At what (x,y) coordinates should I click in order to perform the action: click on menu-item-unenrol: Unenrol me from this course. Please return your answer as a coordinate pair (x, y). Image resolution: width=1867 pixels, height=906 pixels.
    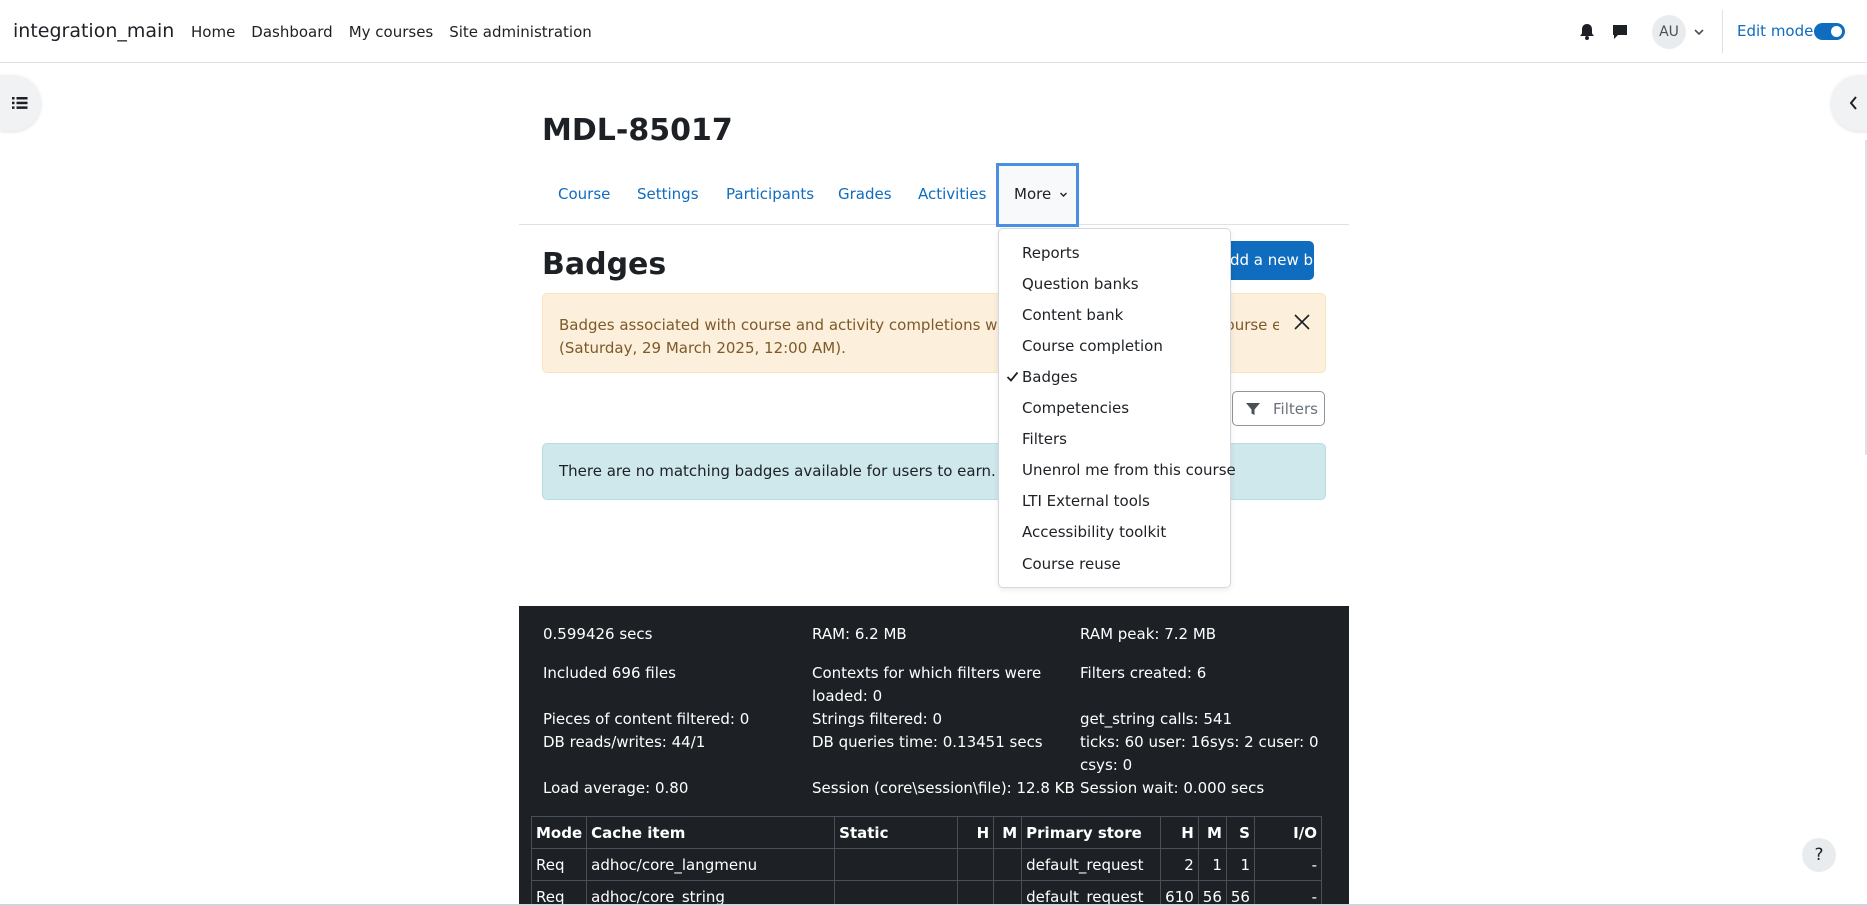
    Looking at the image, I should click on (1129, 470).